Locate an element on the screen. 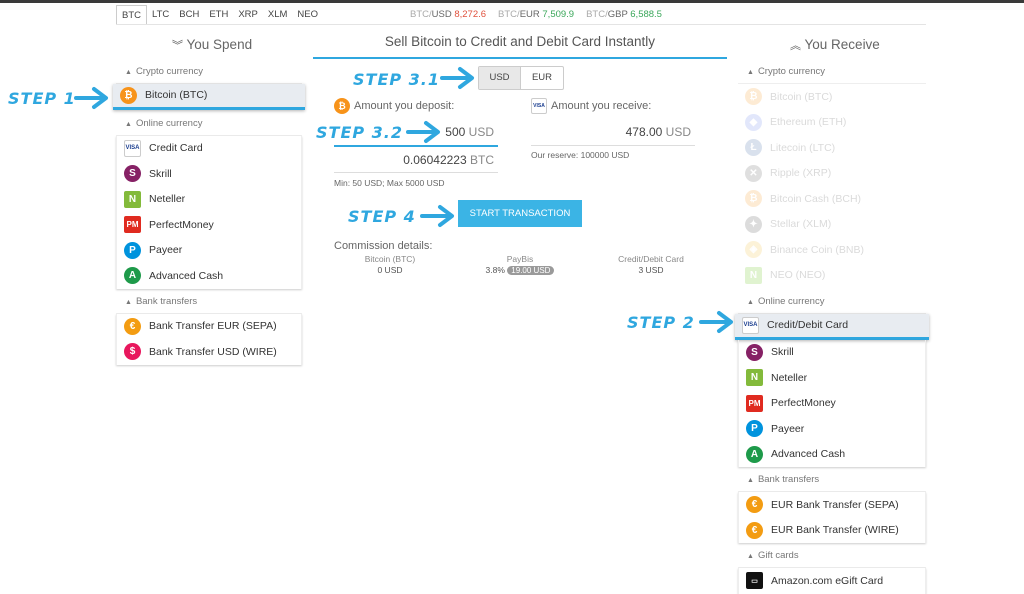 Image resolution: width=1024 pixels, height=594 pixels. receive-item-amazon: ▭ Amazon.com eGift Card is located at coordinates (832, 581).